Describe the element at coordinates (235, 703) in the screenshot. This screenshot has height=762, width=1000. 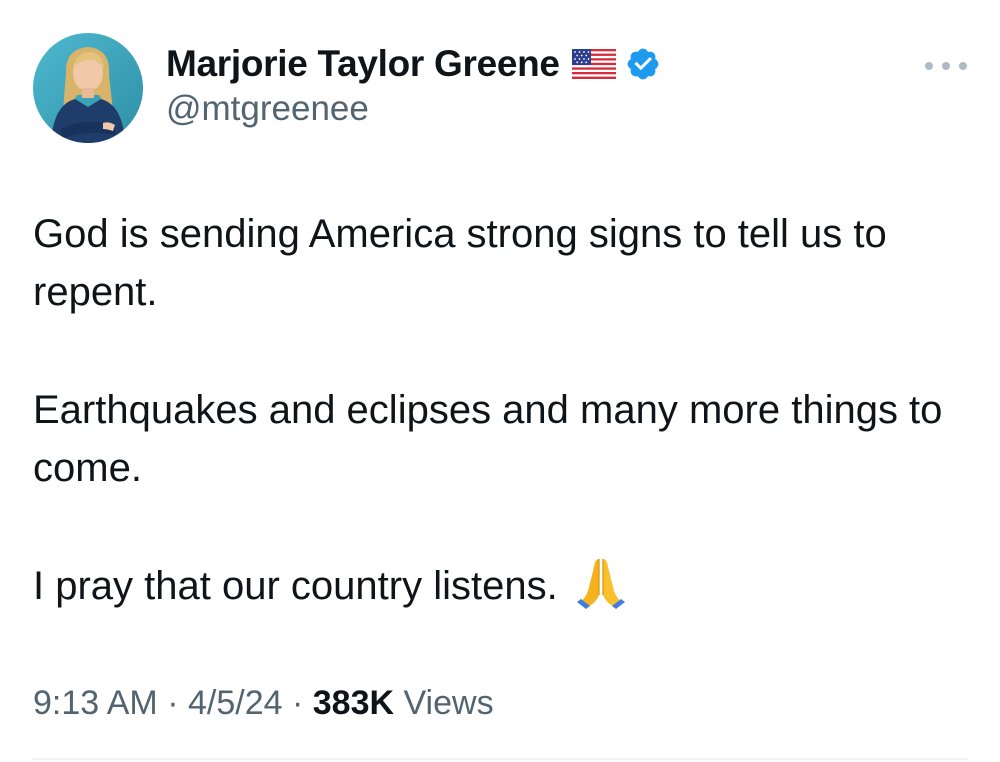
I see `tweet-date: 4/5/24` at that location.